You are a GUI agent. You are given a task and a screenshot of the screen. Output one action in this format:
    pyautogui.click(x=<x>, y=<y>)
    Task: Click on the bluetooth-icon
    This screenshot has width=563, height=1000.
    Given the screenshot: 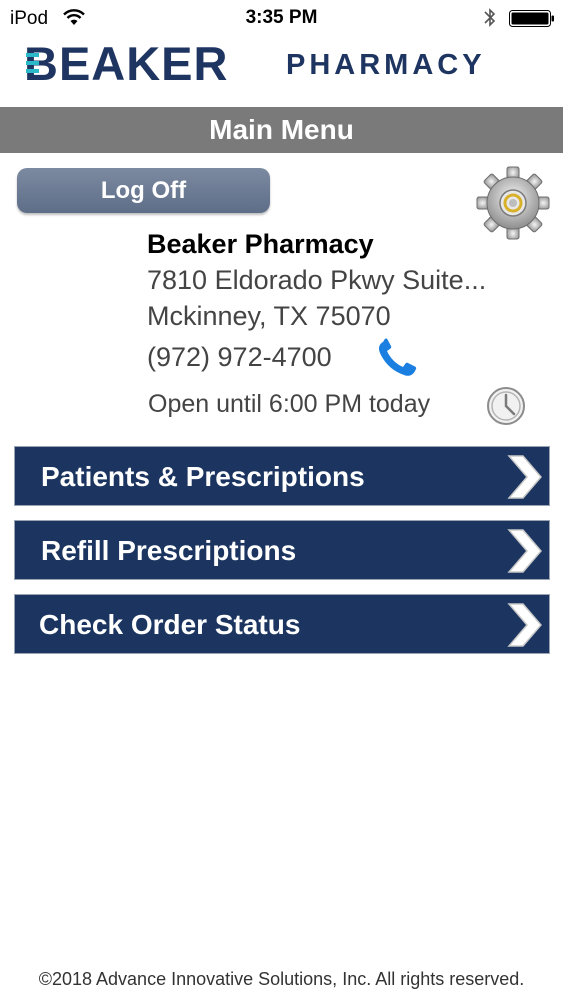 What is the action you would take?
    pyautogui.click(x=490, y=17)
    